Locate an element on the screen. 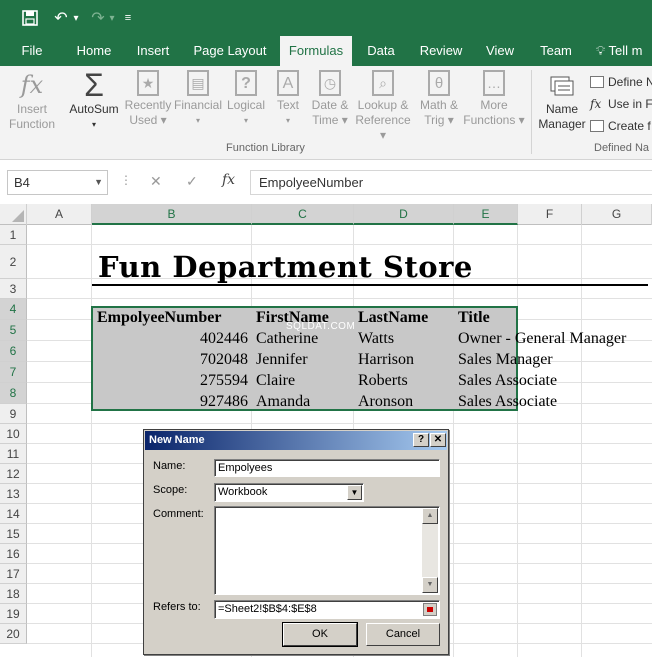  create-from-selection-button: Create f is located at coordinates (620, 126).